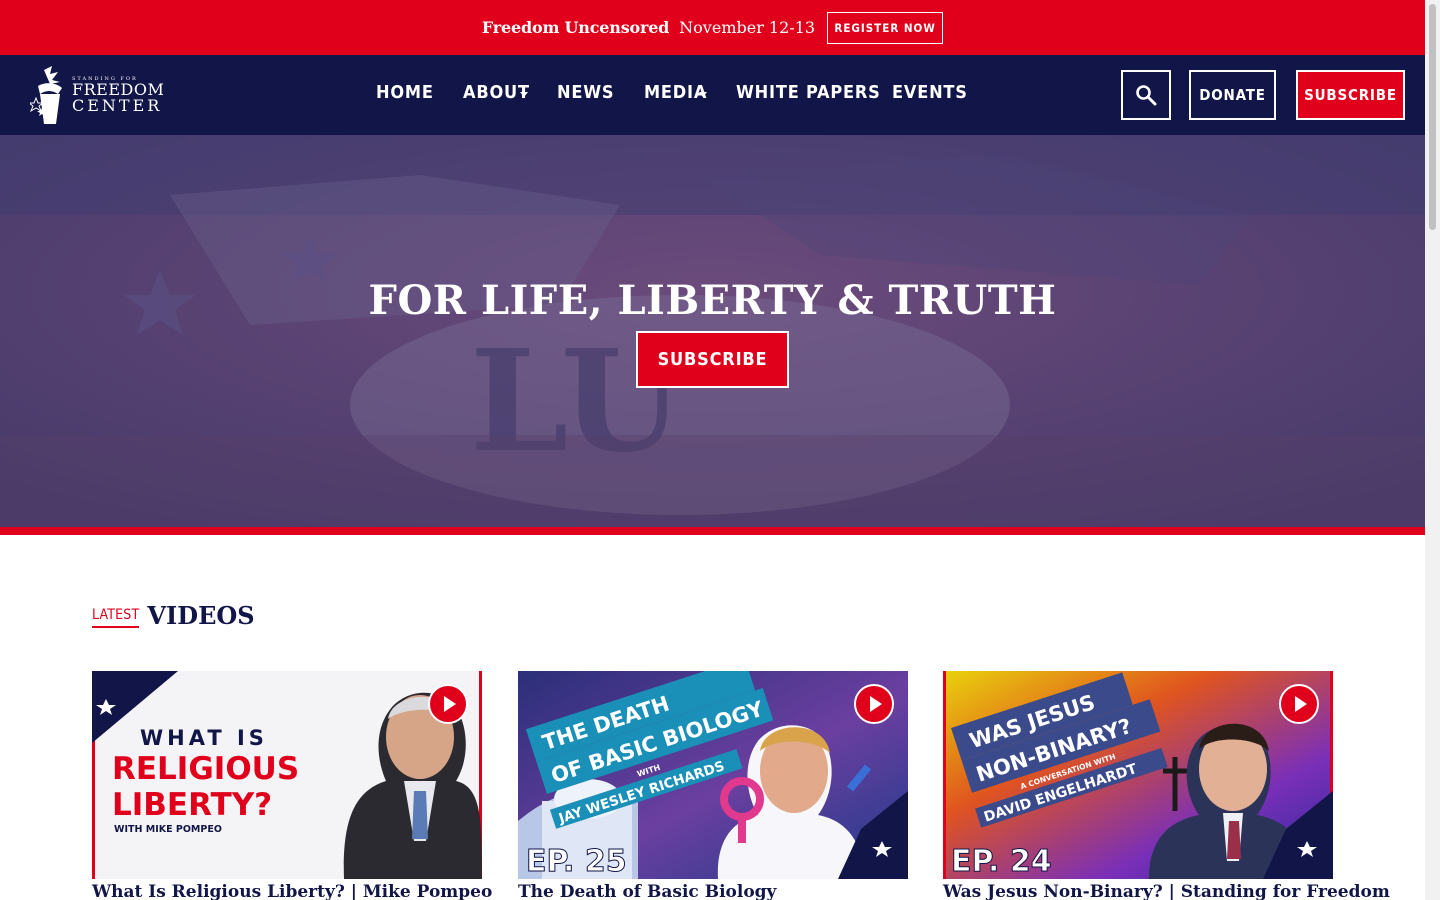 The height and width of the screenshot is (900, 1440). Describe the element at coordinates (201, 615) in the screenshot. I see `section-title: VIDEOS` at that location.